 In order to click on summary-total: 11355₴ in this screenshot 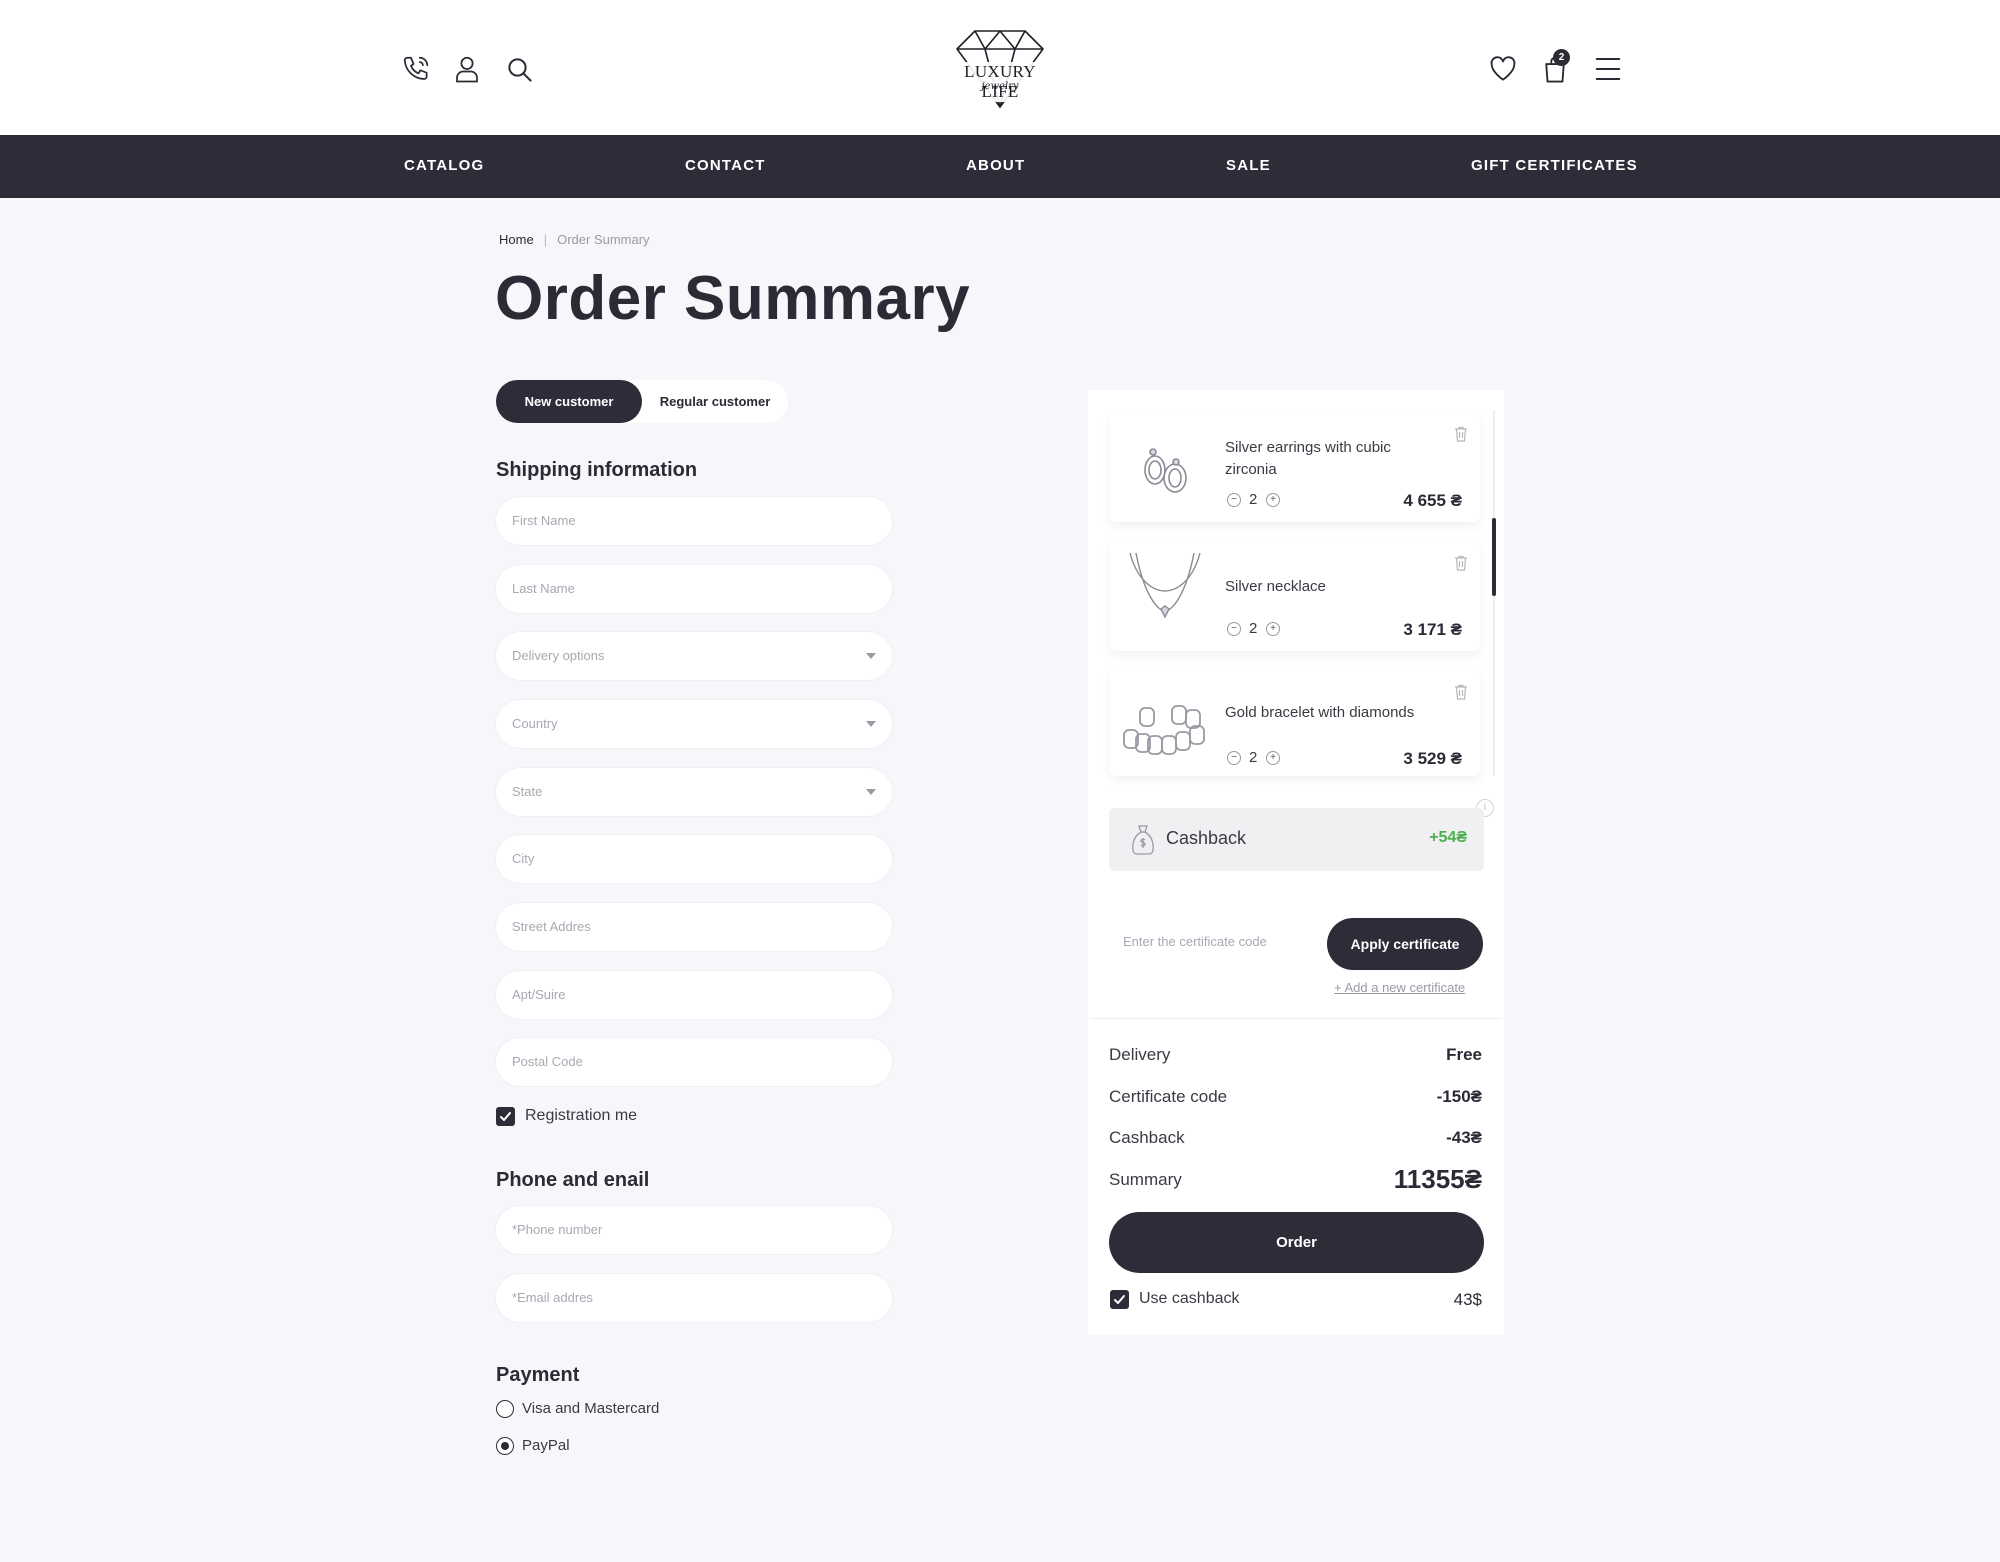, I will do `click(1437, 1179)`.